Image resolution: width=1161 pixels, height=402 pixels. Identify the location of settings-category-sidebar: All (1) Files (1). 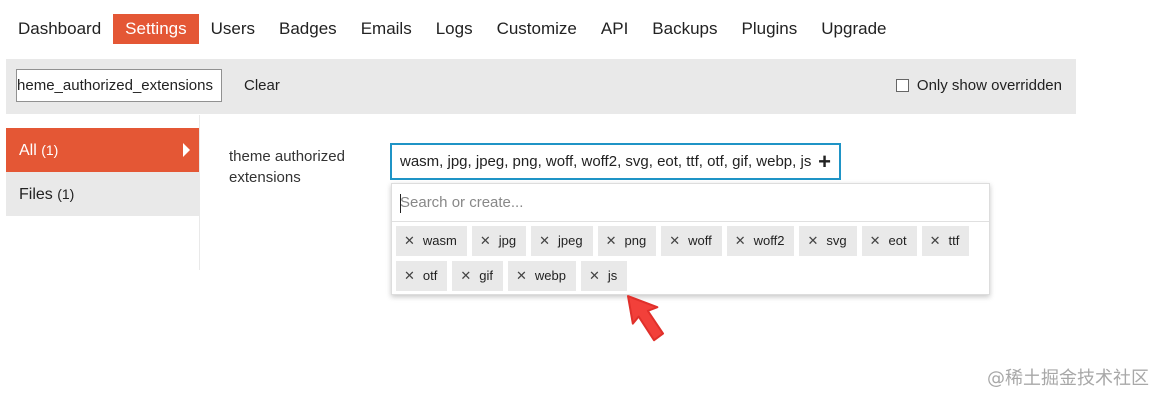
(102, 172).